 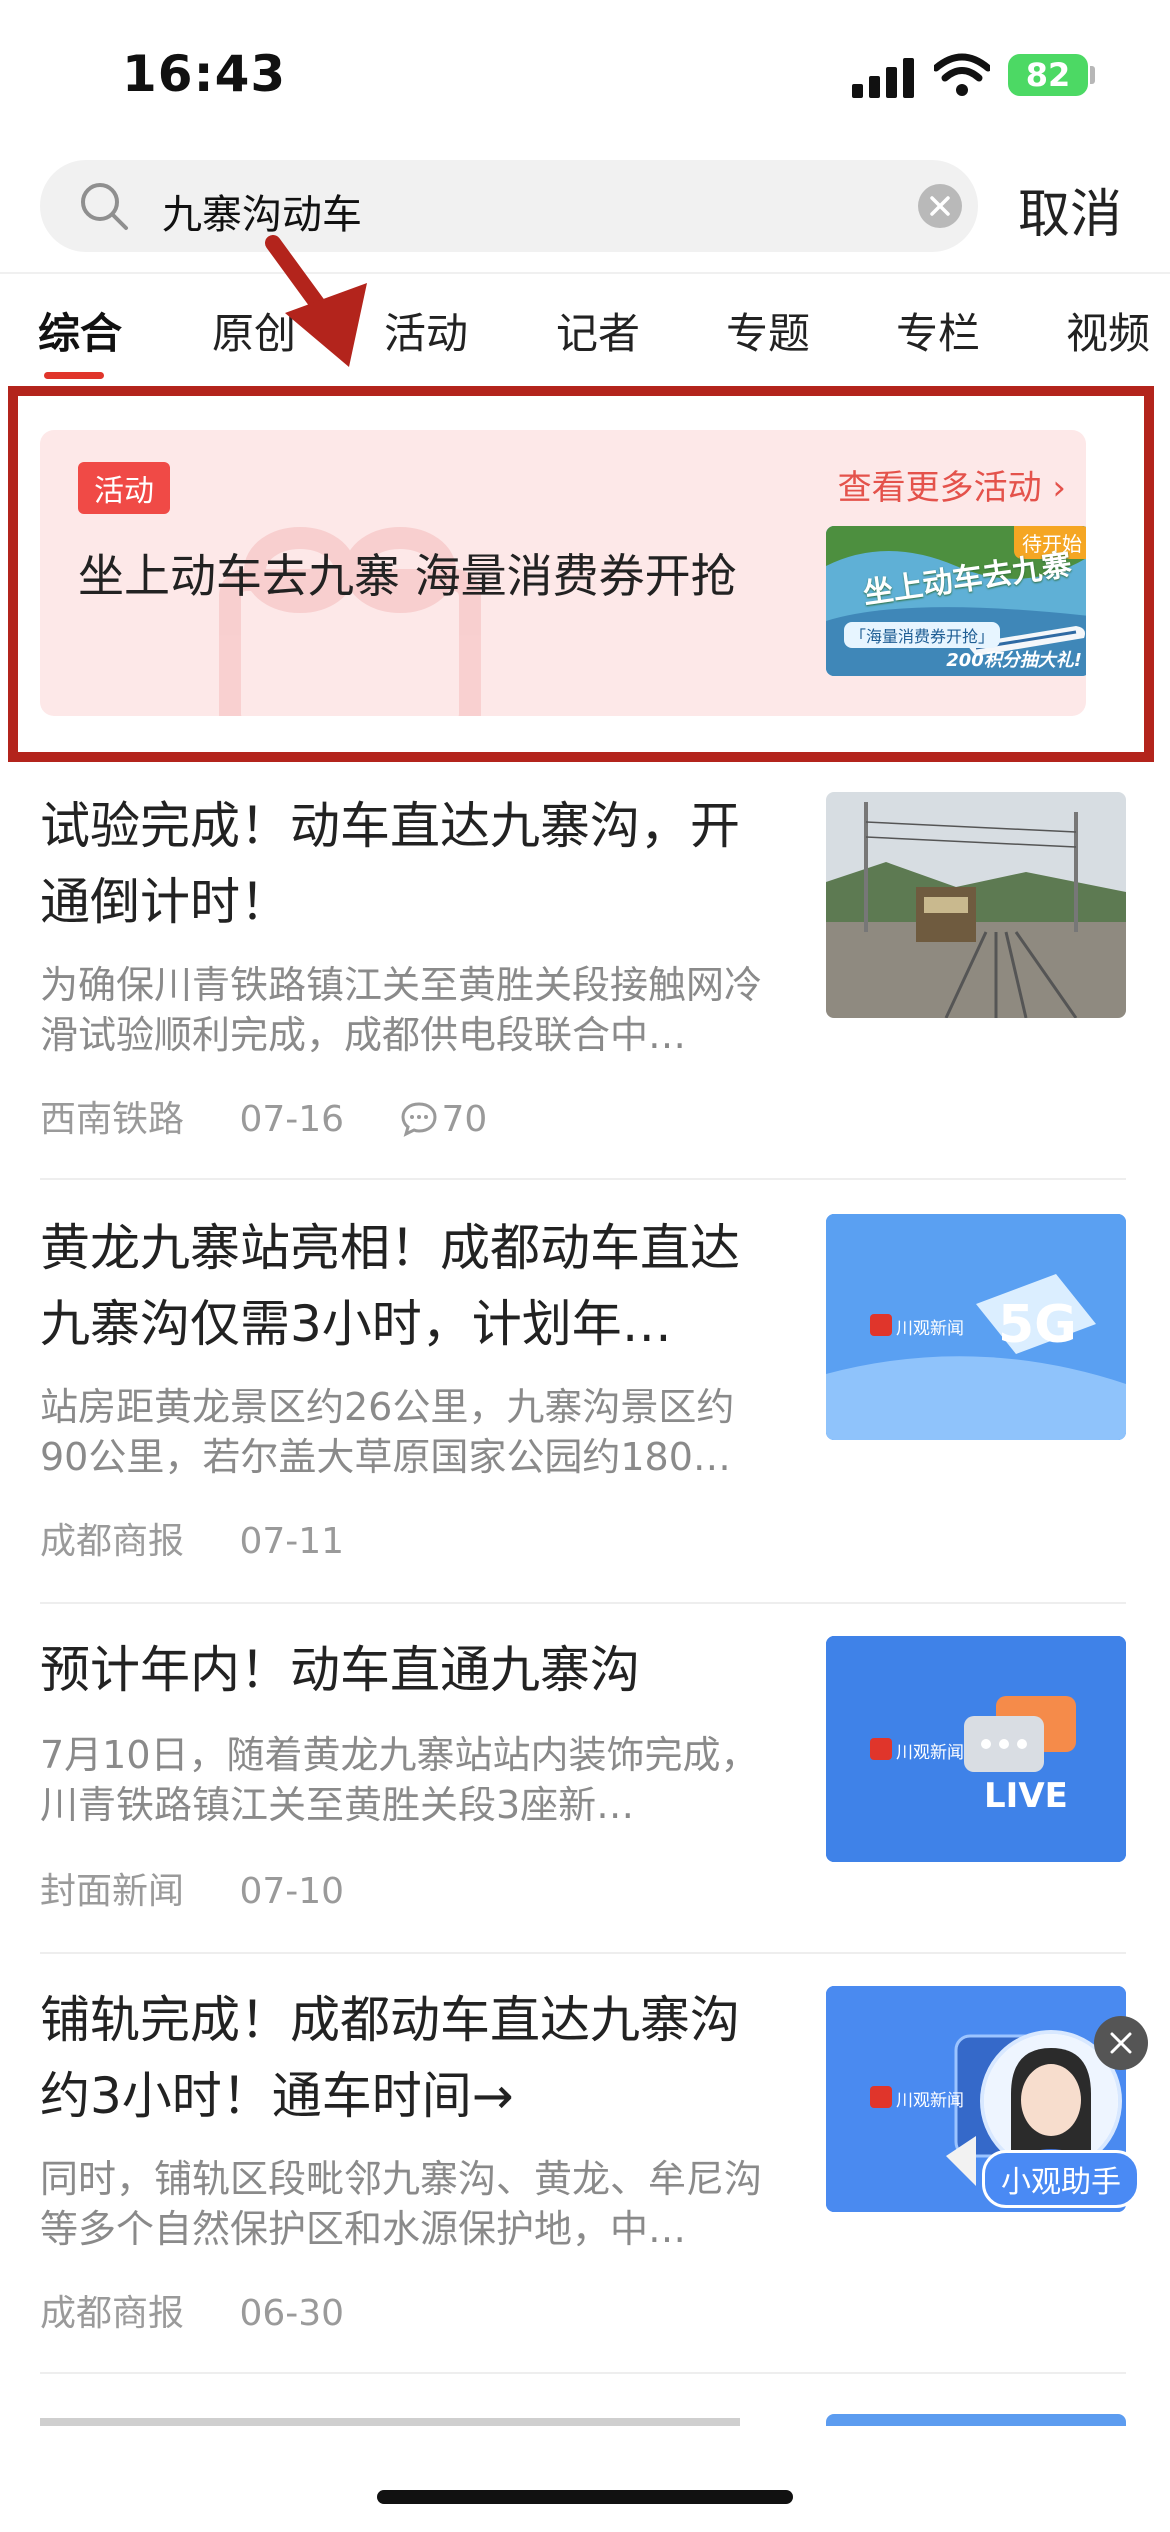 What do you see at coordinates (938, 330) in the screenshot?
I see `tab-columns: 专栏` at bounding box center [938, 330].